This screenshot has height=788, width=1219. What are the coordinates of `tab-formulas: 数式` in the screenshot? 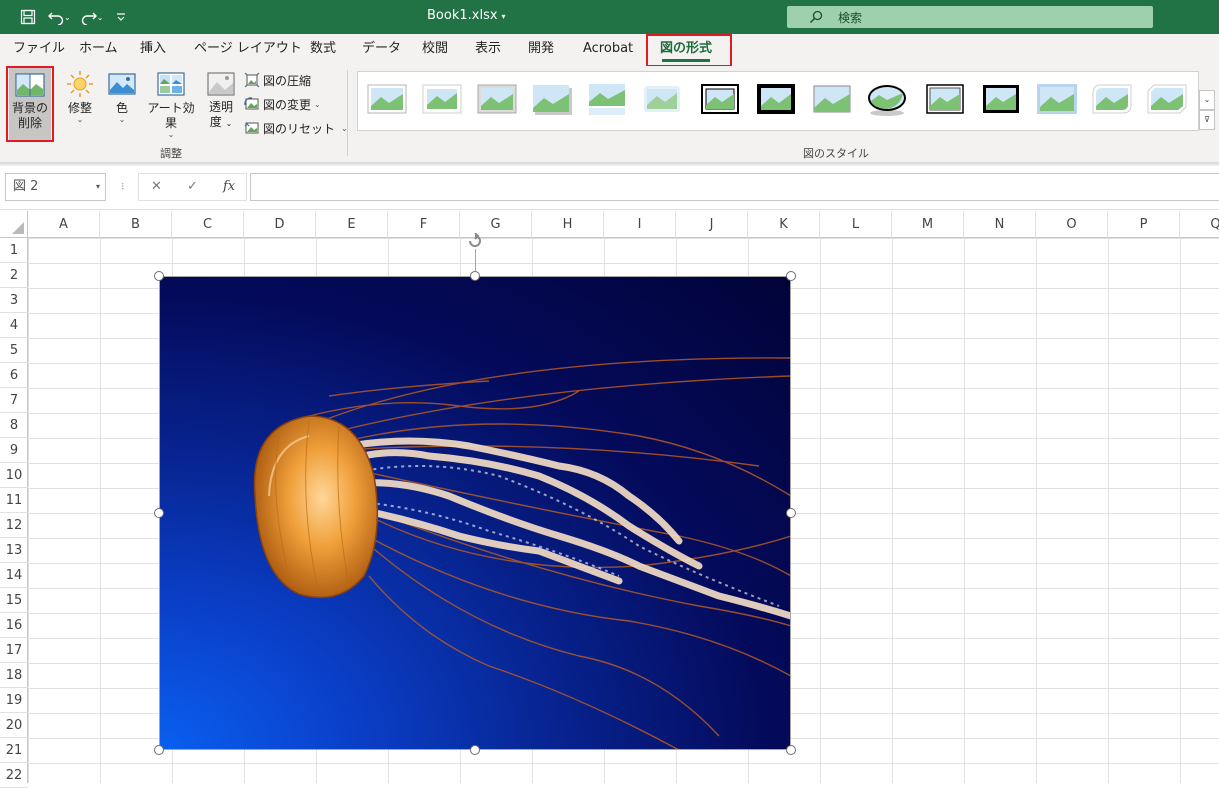 It's located at (323, 50).